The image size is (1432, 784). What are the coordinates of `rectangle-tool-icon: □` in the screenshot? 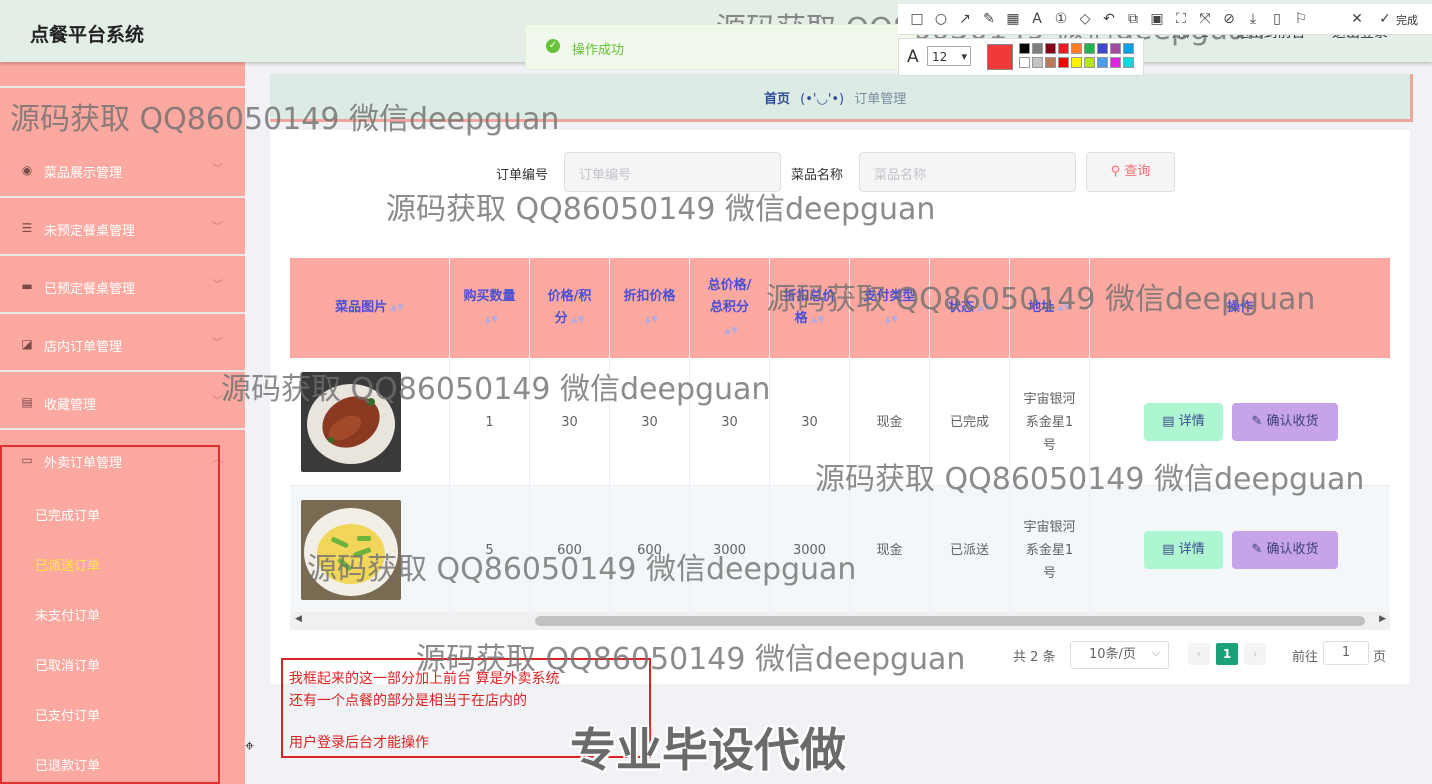 It's located at (917, 19).